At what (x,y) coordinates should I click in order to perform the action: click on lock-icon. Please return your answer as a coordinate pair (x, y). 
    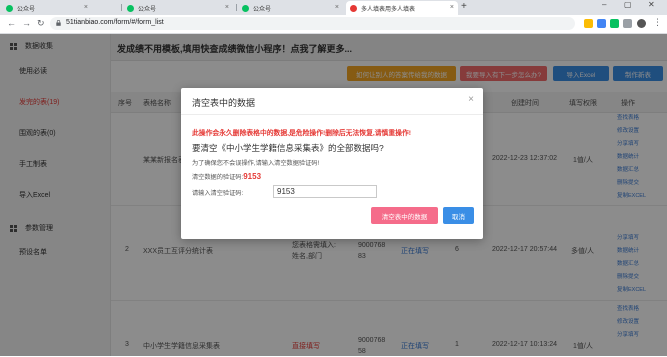
    Looking at the image, I should click on (58, 23).